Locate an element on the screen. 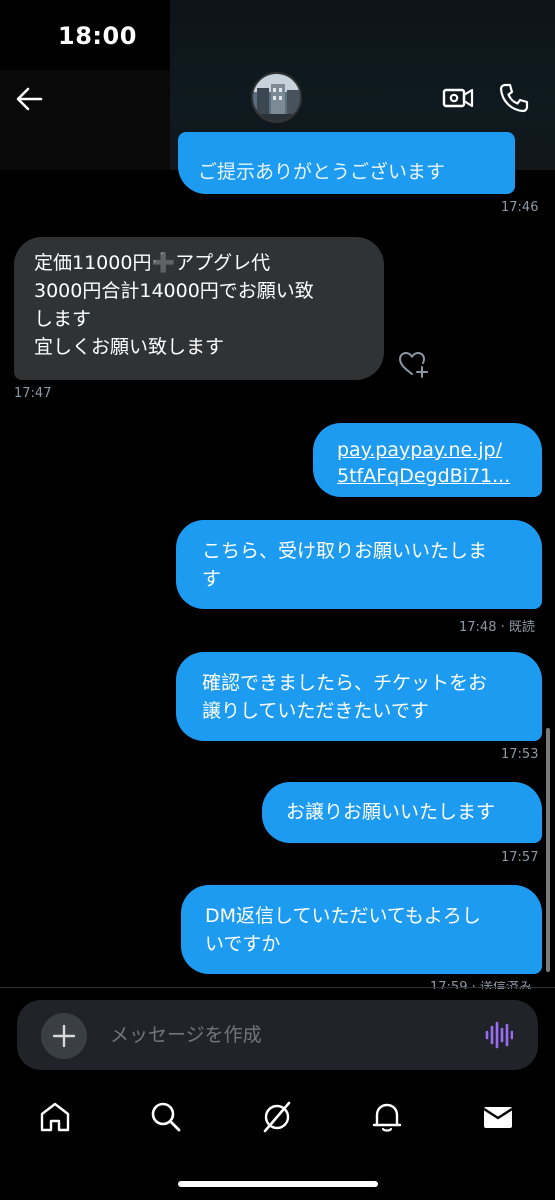 This screenshot has height=1200, width=555. message-timestamp-read: 17:48 · 既読 is located at coordinates (497, 627).